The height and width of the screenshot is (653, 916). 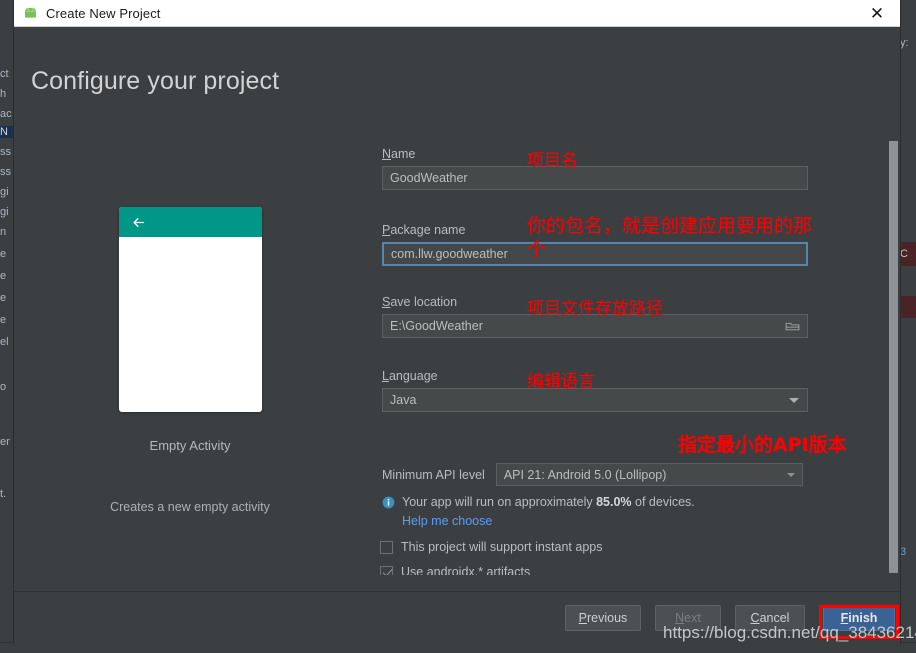 I want to click on finish-button: Finish, so click(x=859, y=618).